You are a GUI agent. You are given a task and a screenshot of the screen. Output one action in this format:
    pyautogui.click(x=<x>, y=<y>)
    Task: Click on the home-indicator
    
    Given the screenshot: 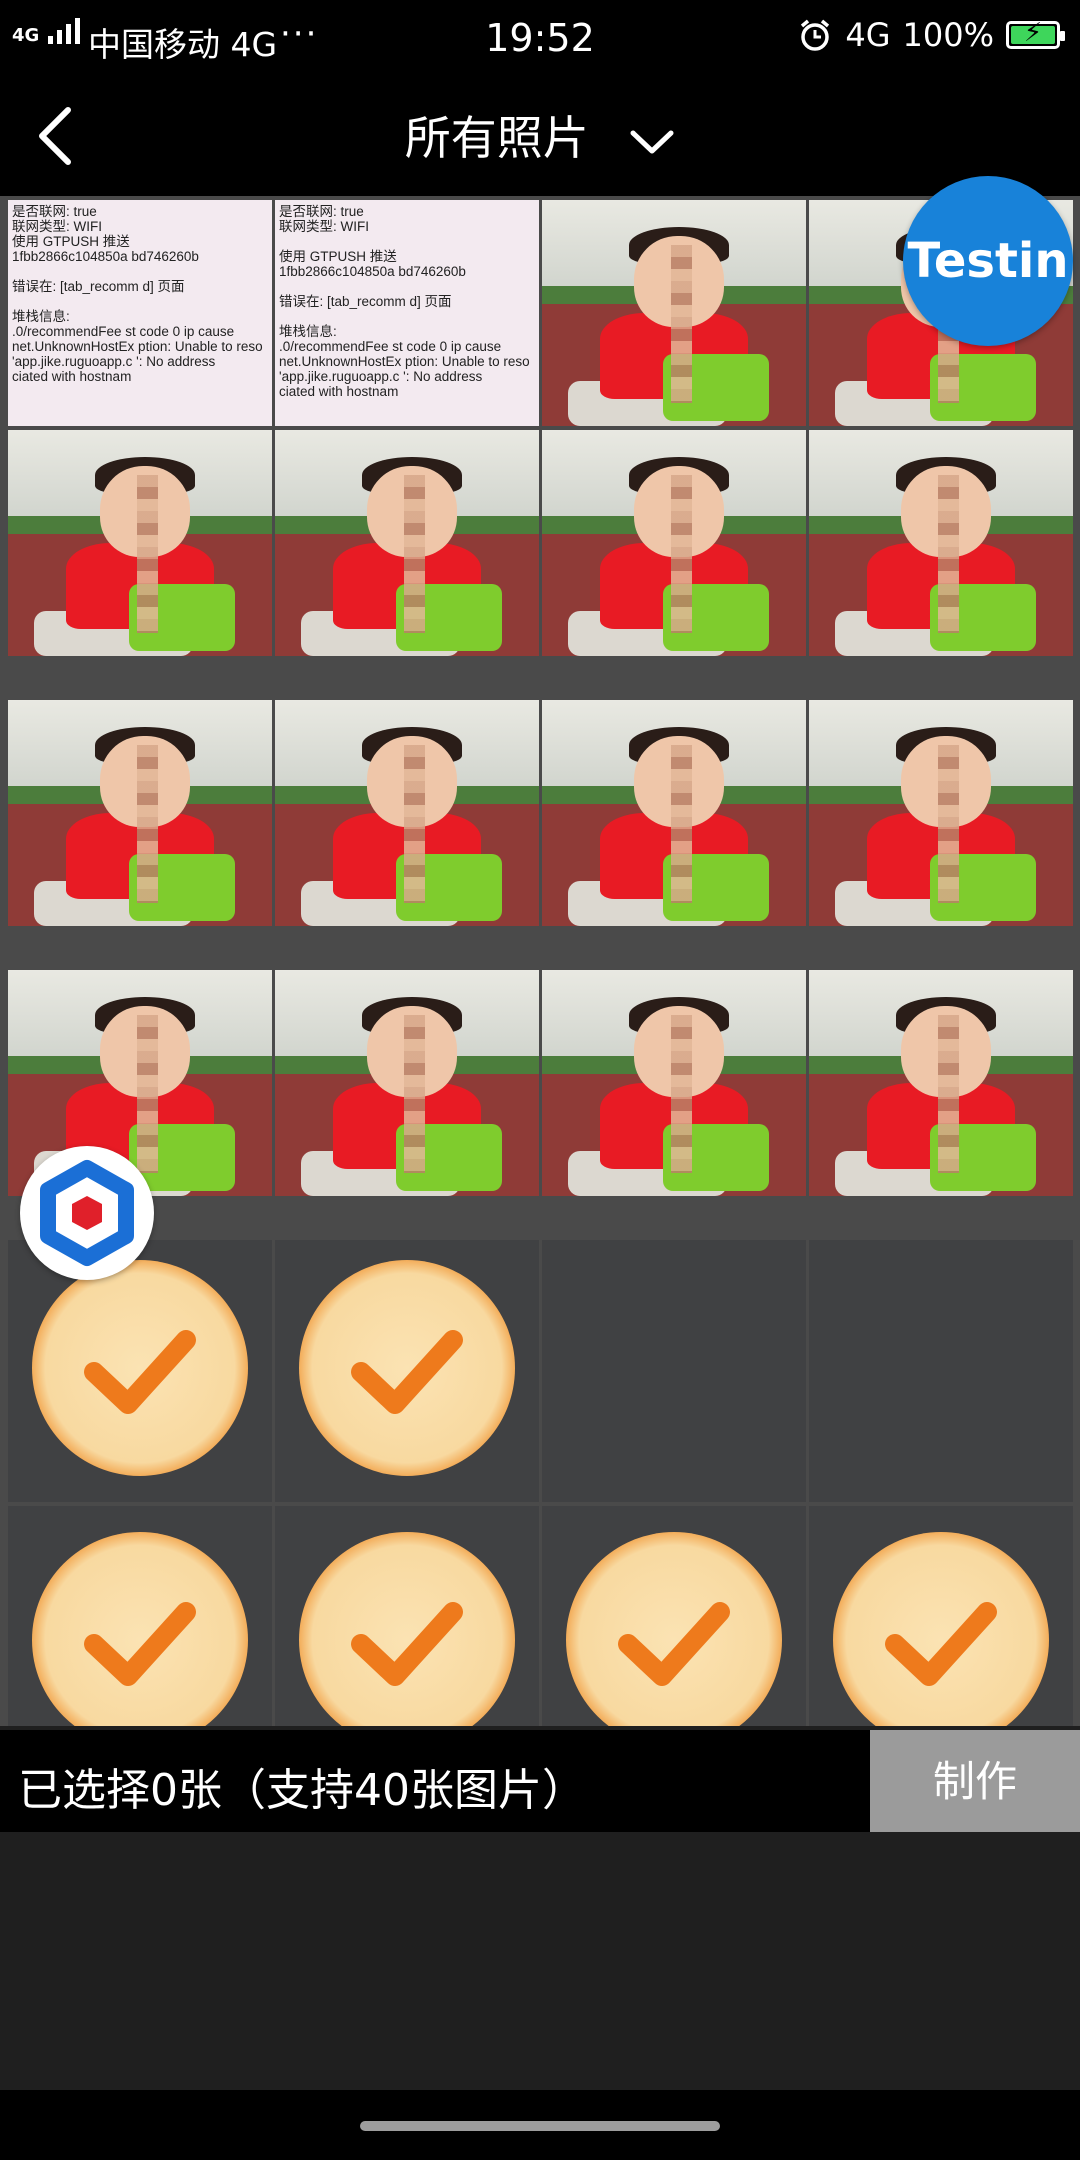 What is the action you would take?
    pyautogui.click(x=540, y=2126)
    